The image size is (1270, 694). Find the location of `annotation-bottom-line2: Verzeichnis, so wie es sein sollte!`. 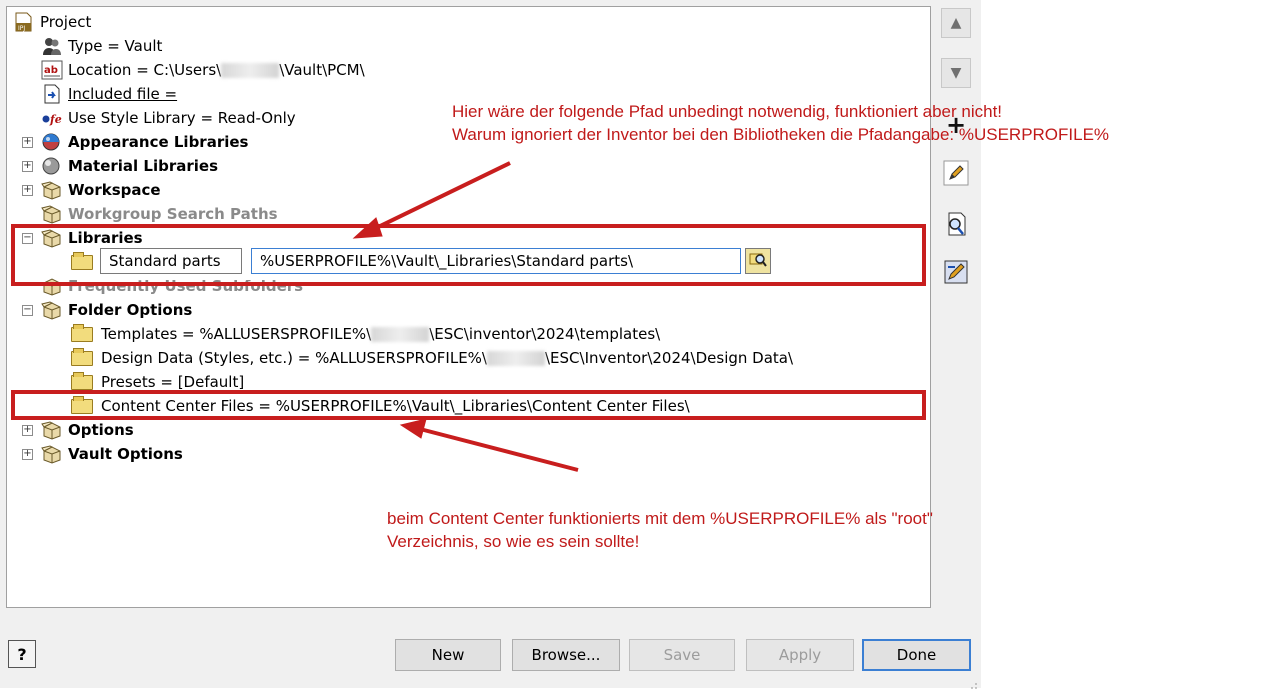

annotation-bottom-line2: Verzeichnis, so wie es sein sollte! is located at coordinates (513, 541).